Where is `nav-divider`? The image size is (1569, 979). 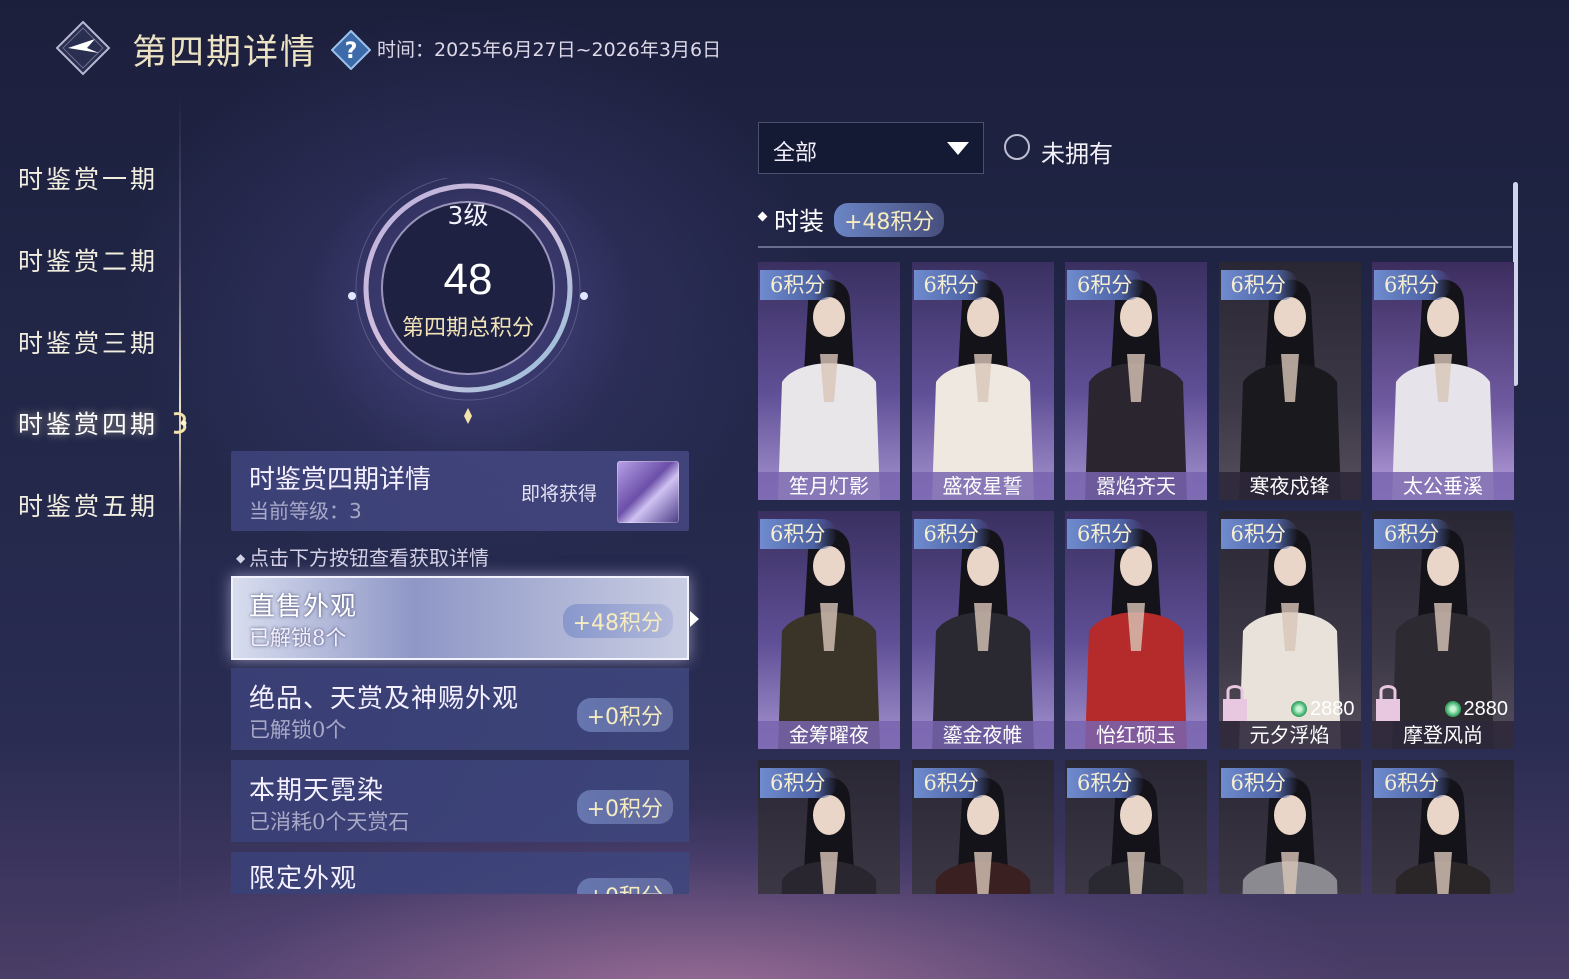 nav-divider is located at coordinates (180, 505).